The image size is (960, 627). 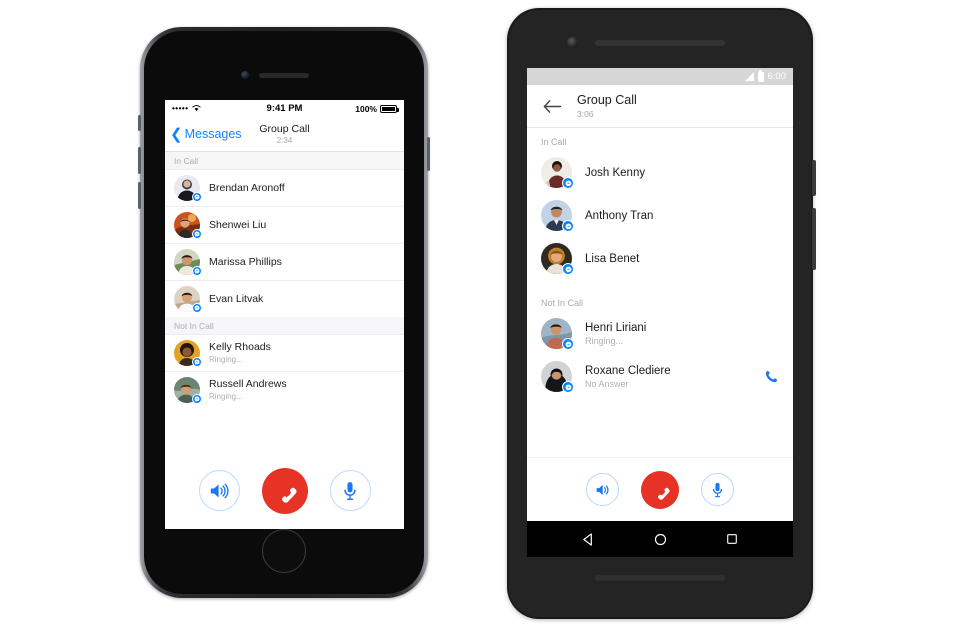 What do you see at coordinates (616, 327) in the screenshot?
I see `contact-name: Henri Liriani` at bounding box center [616, 327].